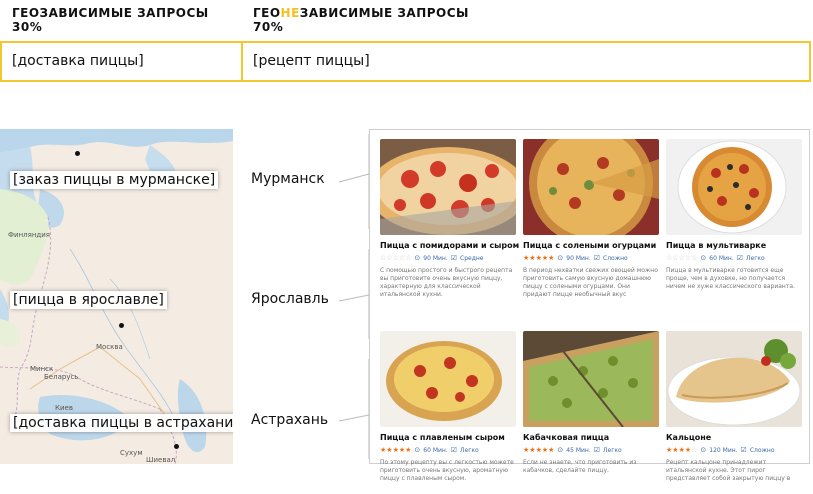  What do you see at coordinates (734, 245) in the screenshot?
I see `recipe-title: Пицца в мультиварке` at bounding box center [734, 245].